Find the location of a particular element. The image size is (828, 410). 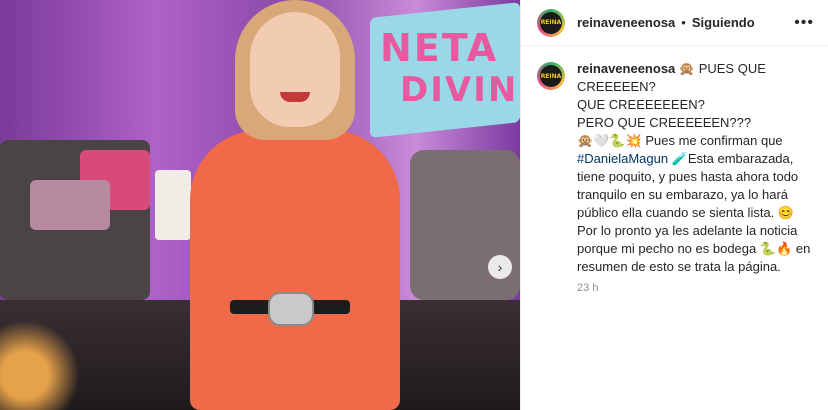

post-timestamp: 23 h is located at coordinates (702, 288).